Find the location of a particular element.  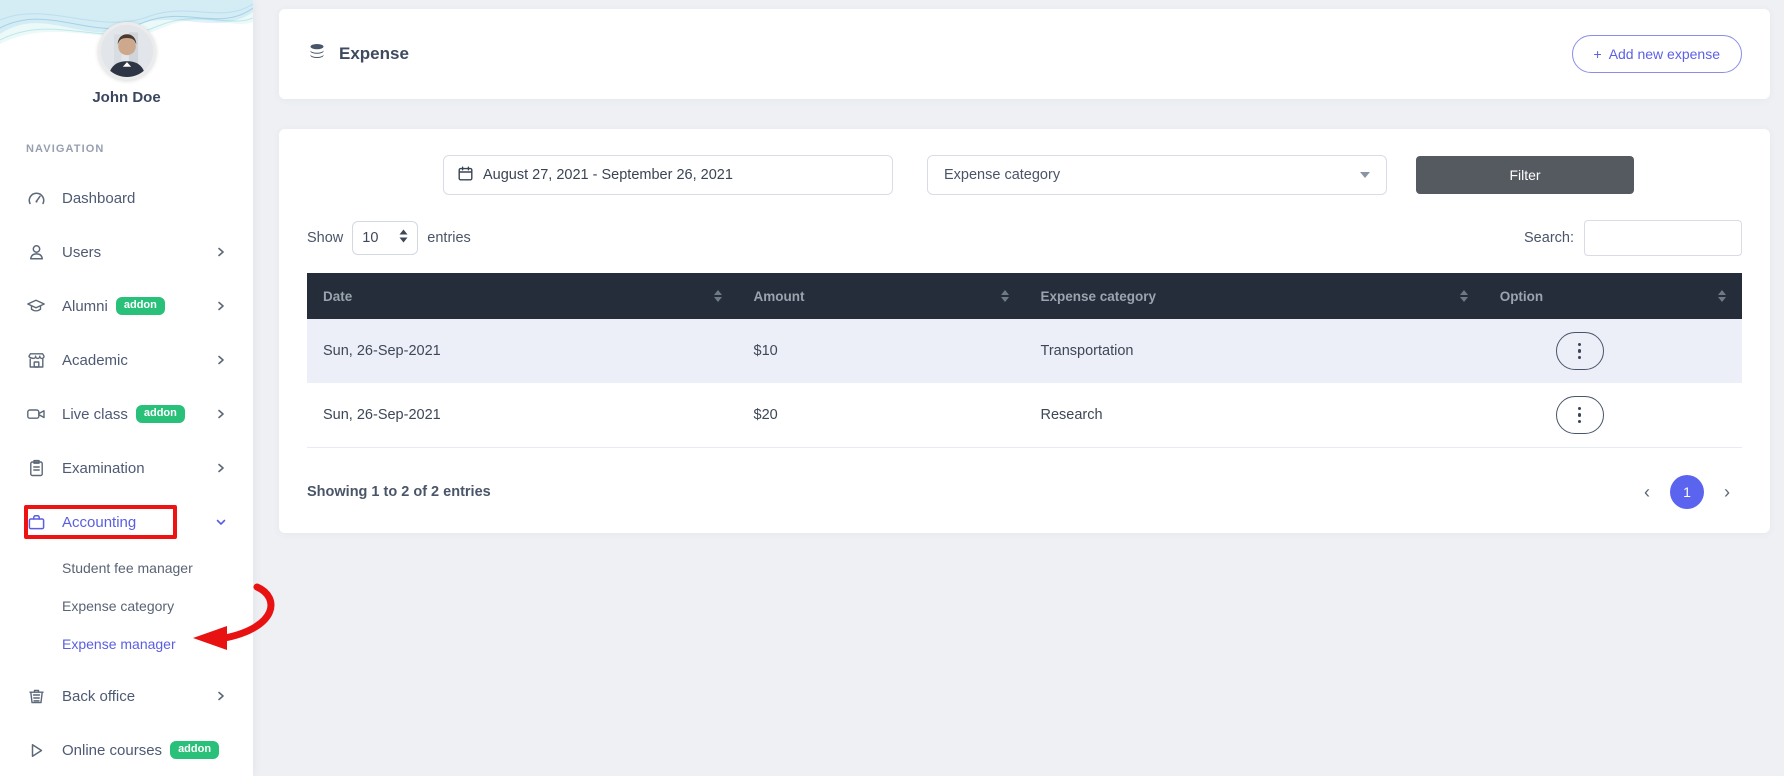

page-size-control: Show 10 entries is located at coordinates (389, 238).